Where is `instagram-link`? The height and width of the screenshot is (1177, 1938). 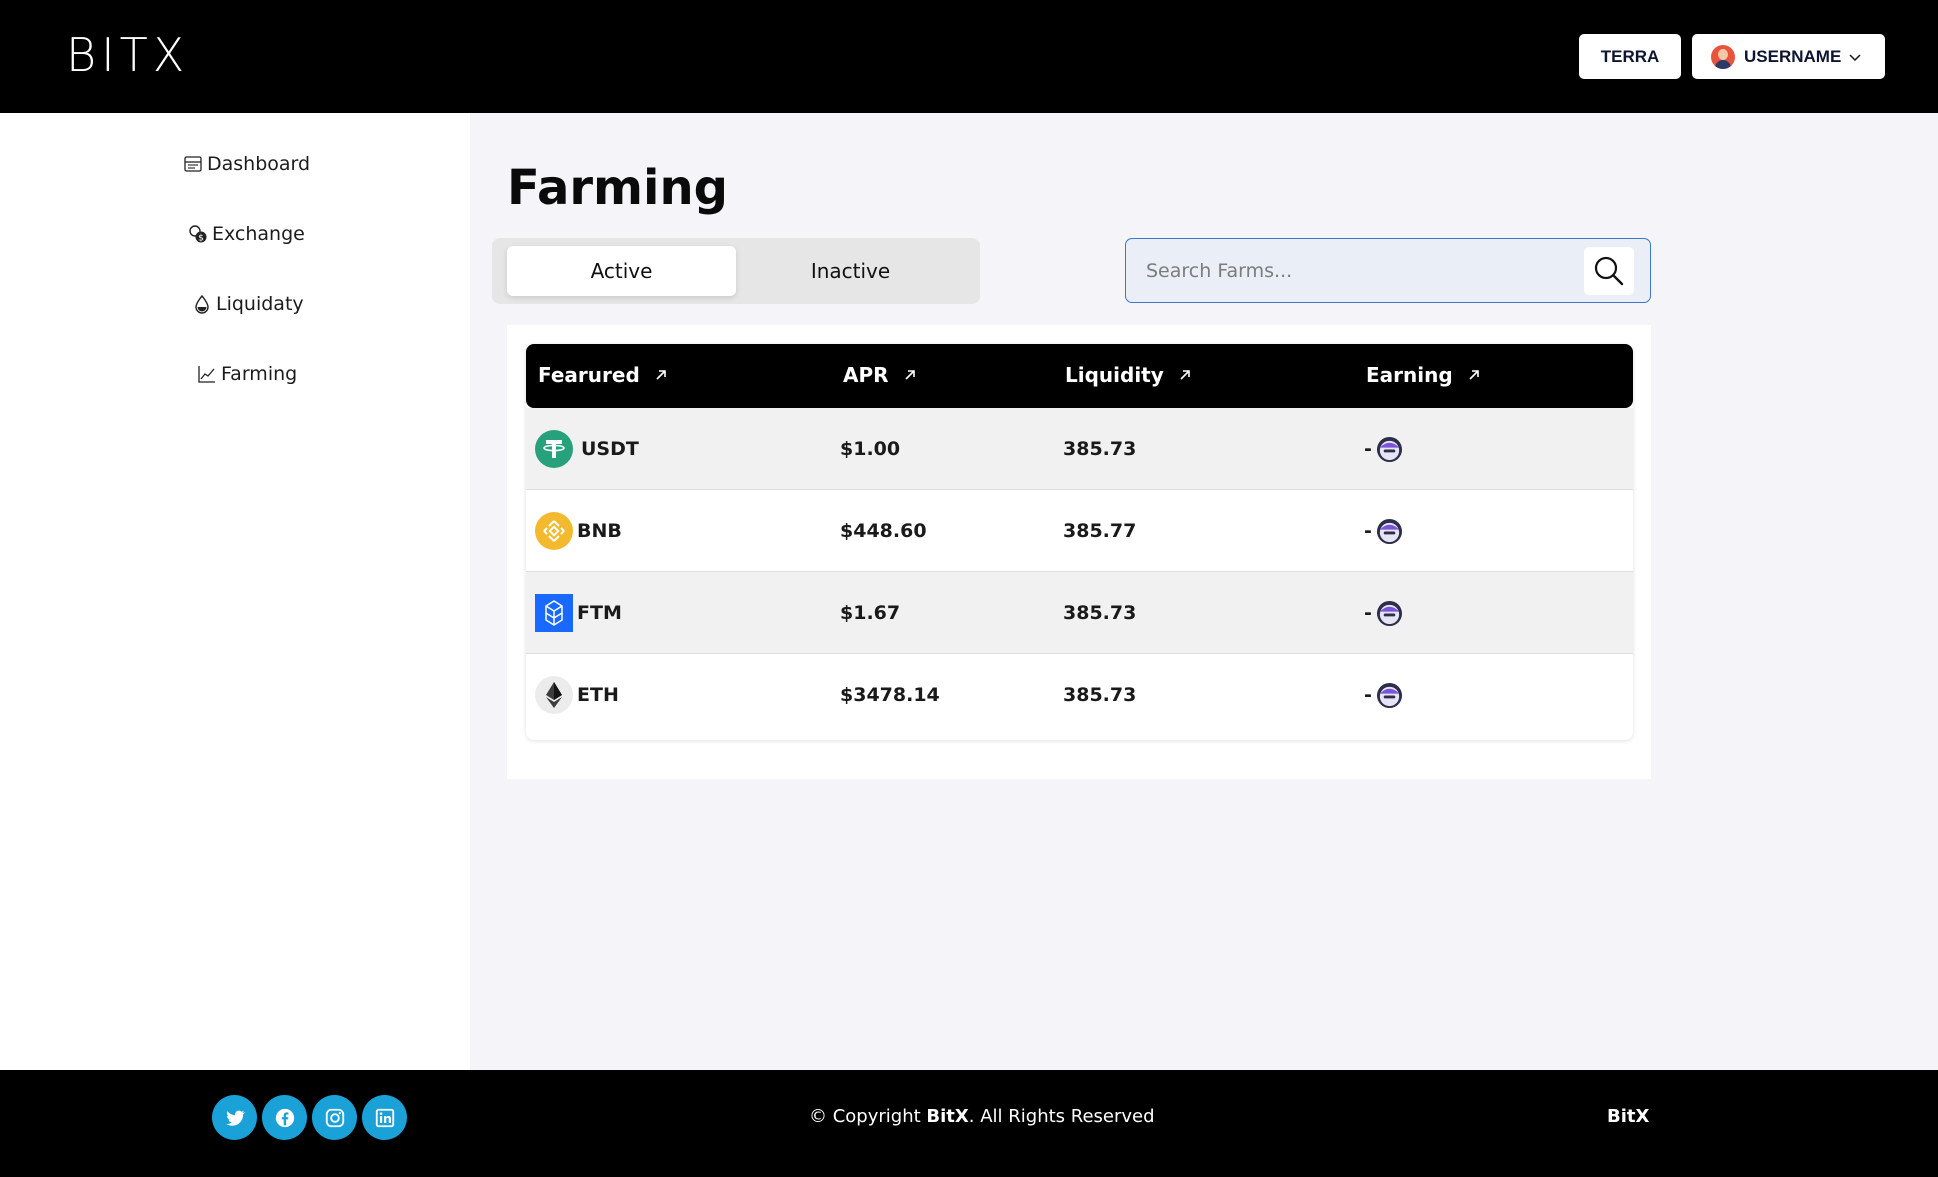
instagram-link is located at coordinates (334, 1117).